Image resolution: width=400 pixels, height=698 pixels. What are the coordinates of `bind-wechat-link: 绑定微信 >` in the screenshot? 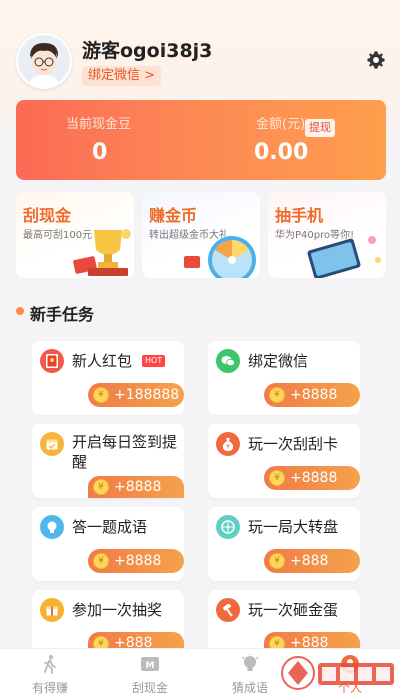 It's located at (122, 76).